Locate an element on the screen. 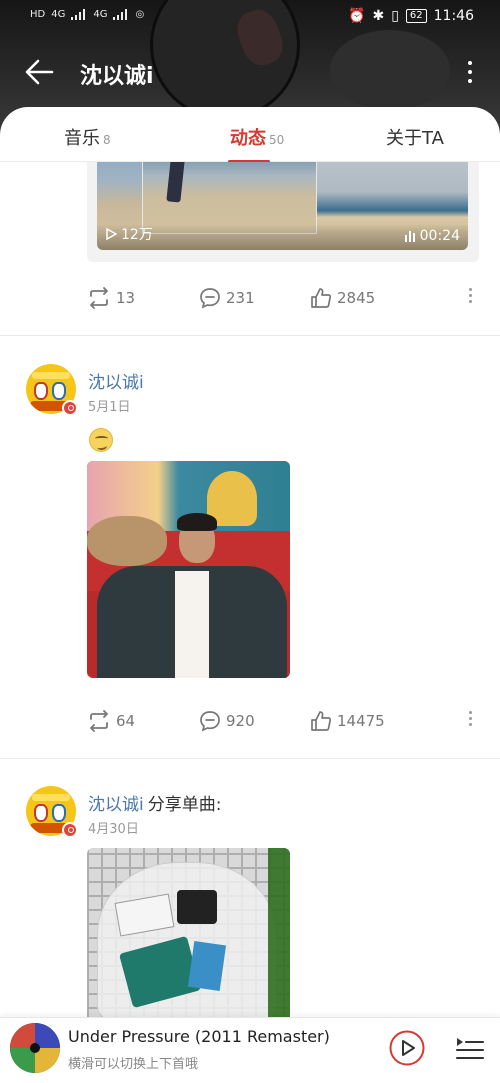 This screenshot has height=1083, width=500. like-button: 14475 is located at coordinates (347, 721).